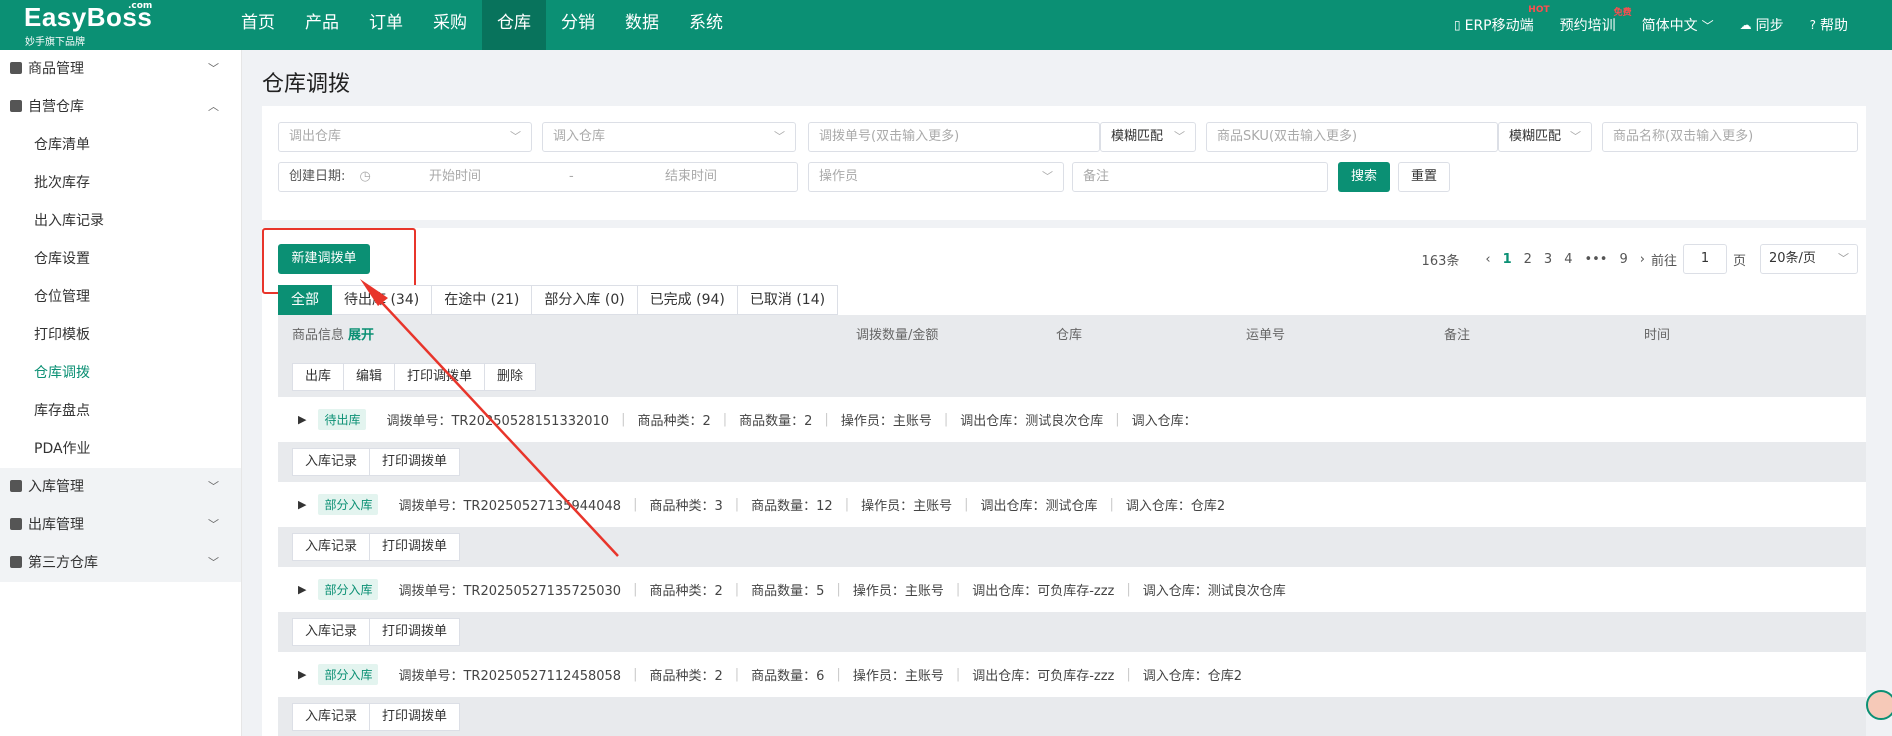  Describe the element at coordinates (687, 300) in the screenshot. I see `tab-completed: 已完成 (94)` at that location.